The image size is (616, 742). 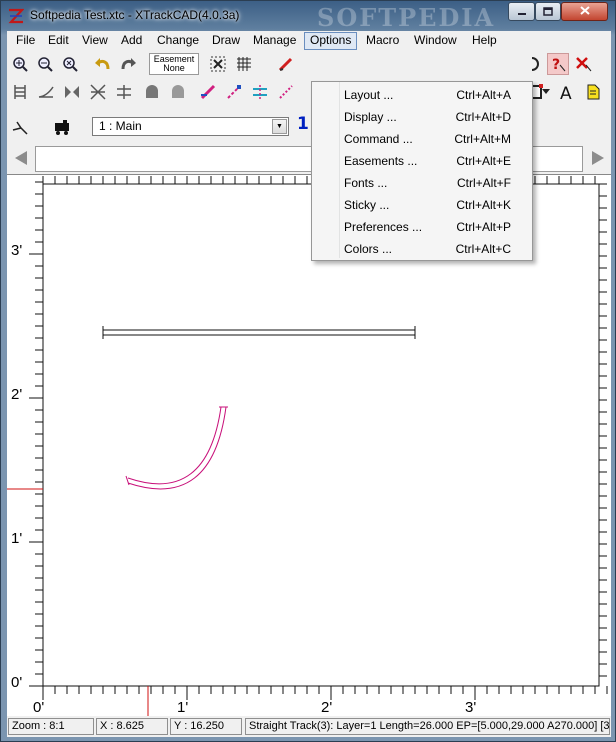 I want to click on menu-item-shortcut: Ctrl+Alt+M, so click(x=482, y=139).